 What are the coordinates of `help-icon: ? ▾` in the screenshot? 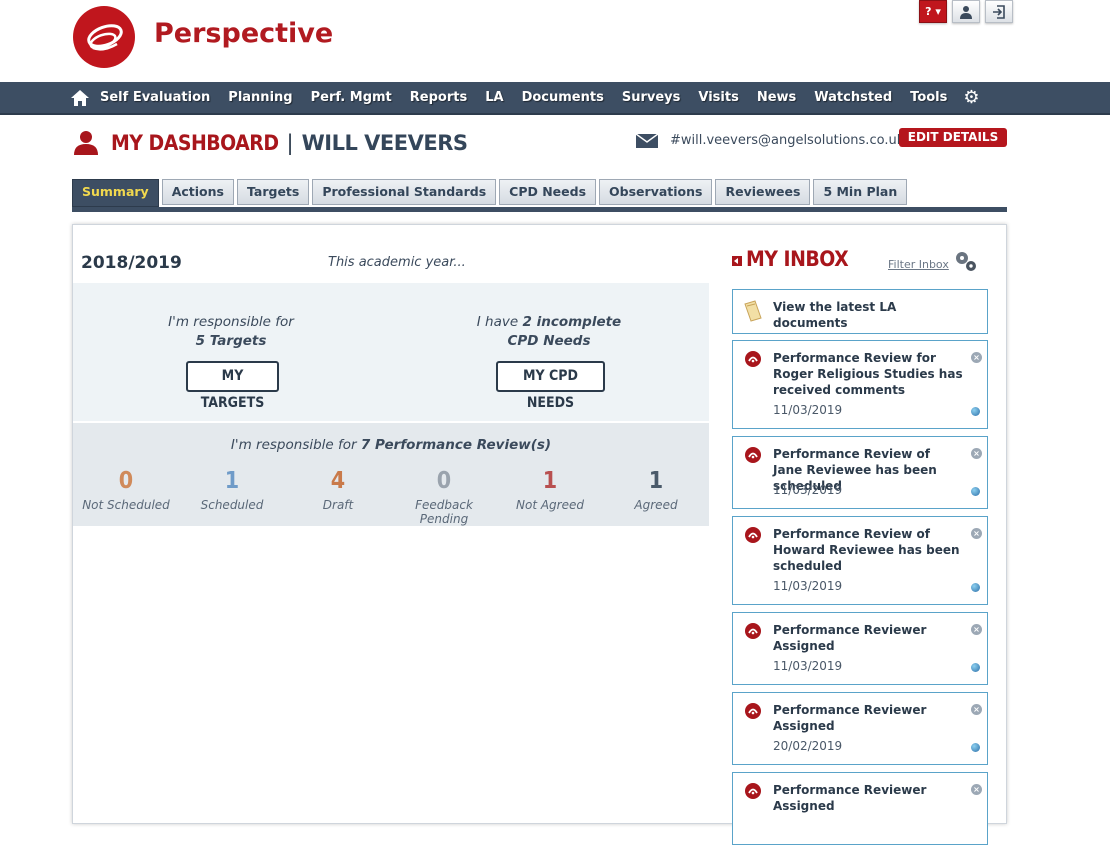 It's located at (933, 11).